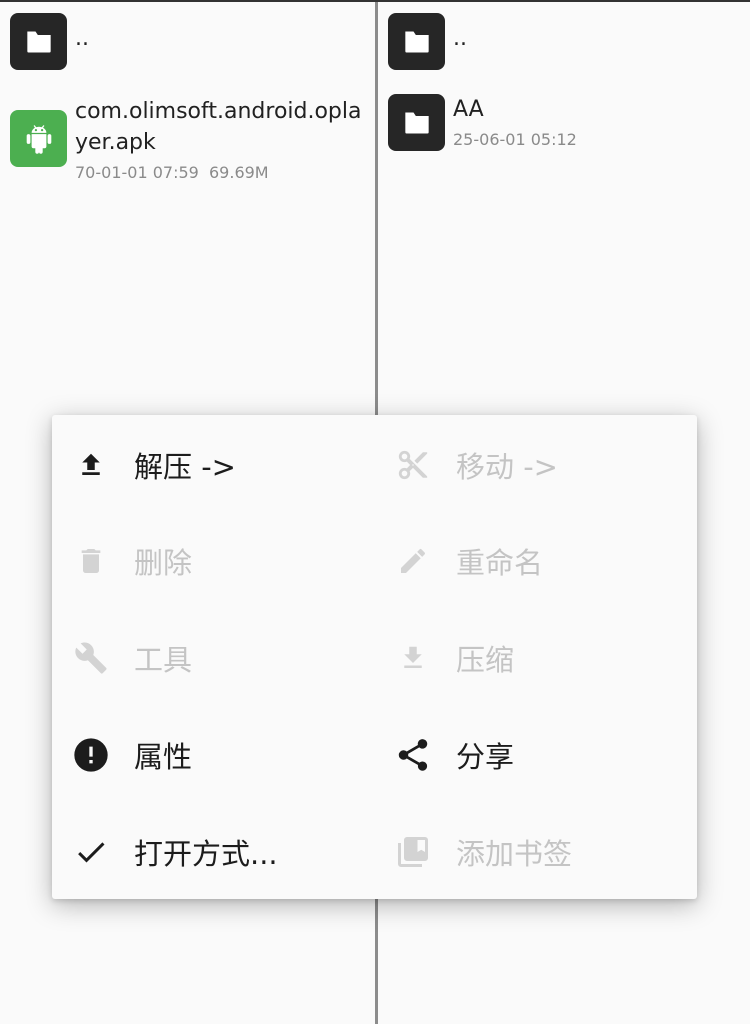  Describe the element at coordinates (514, 854) in the screenshot. I see `menu-item-label: 添加书签` at that location.